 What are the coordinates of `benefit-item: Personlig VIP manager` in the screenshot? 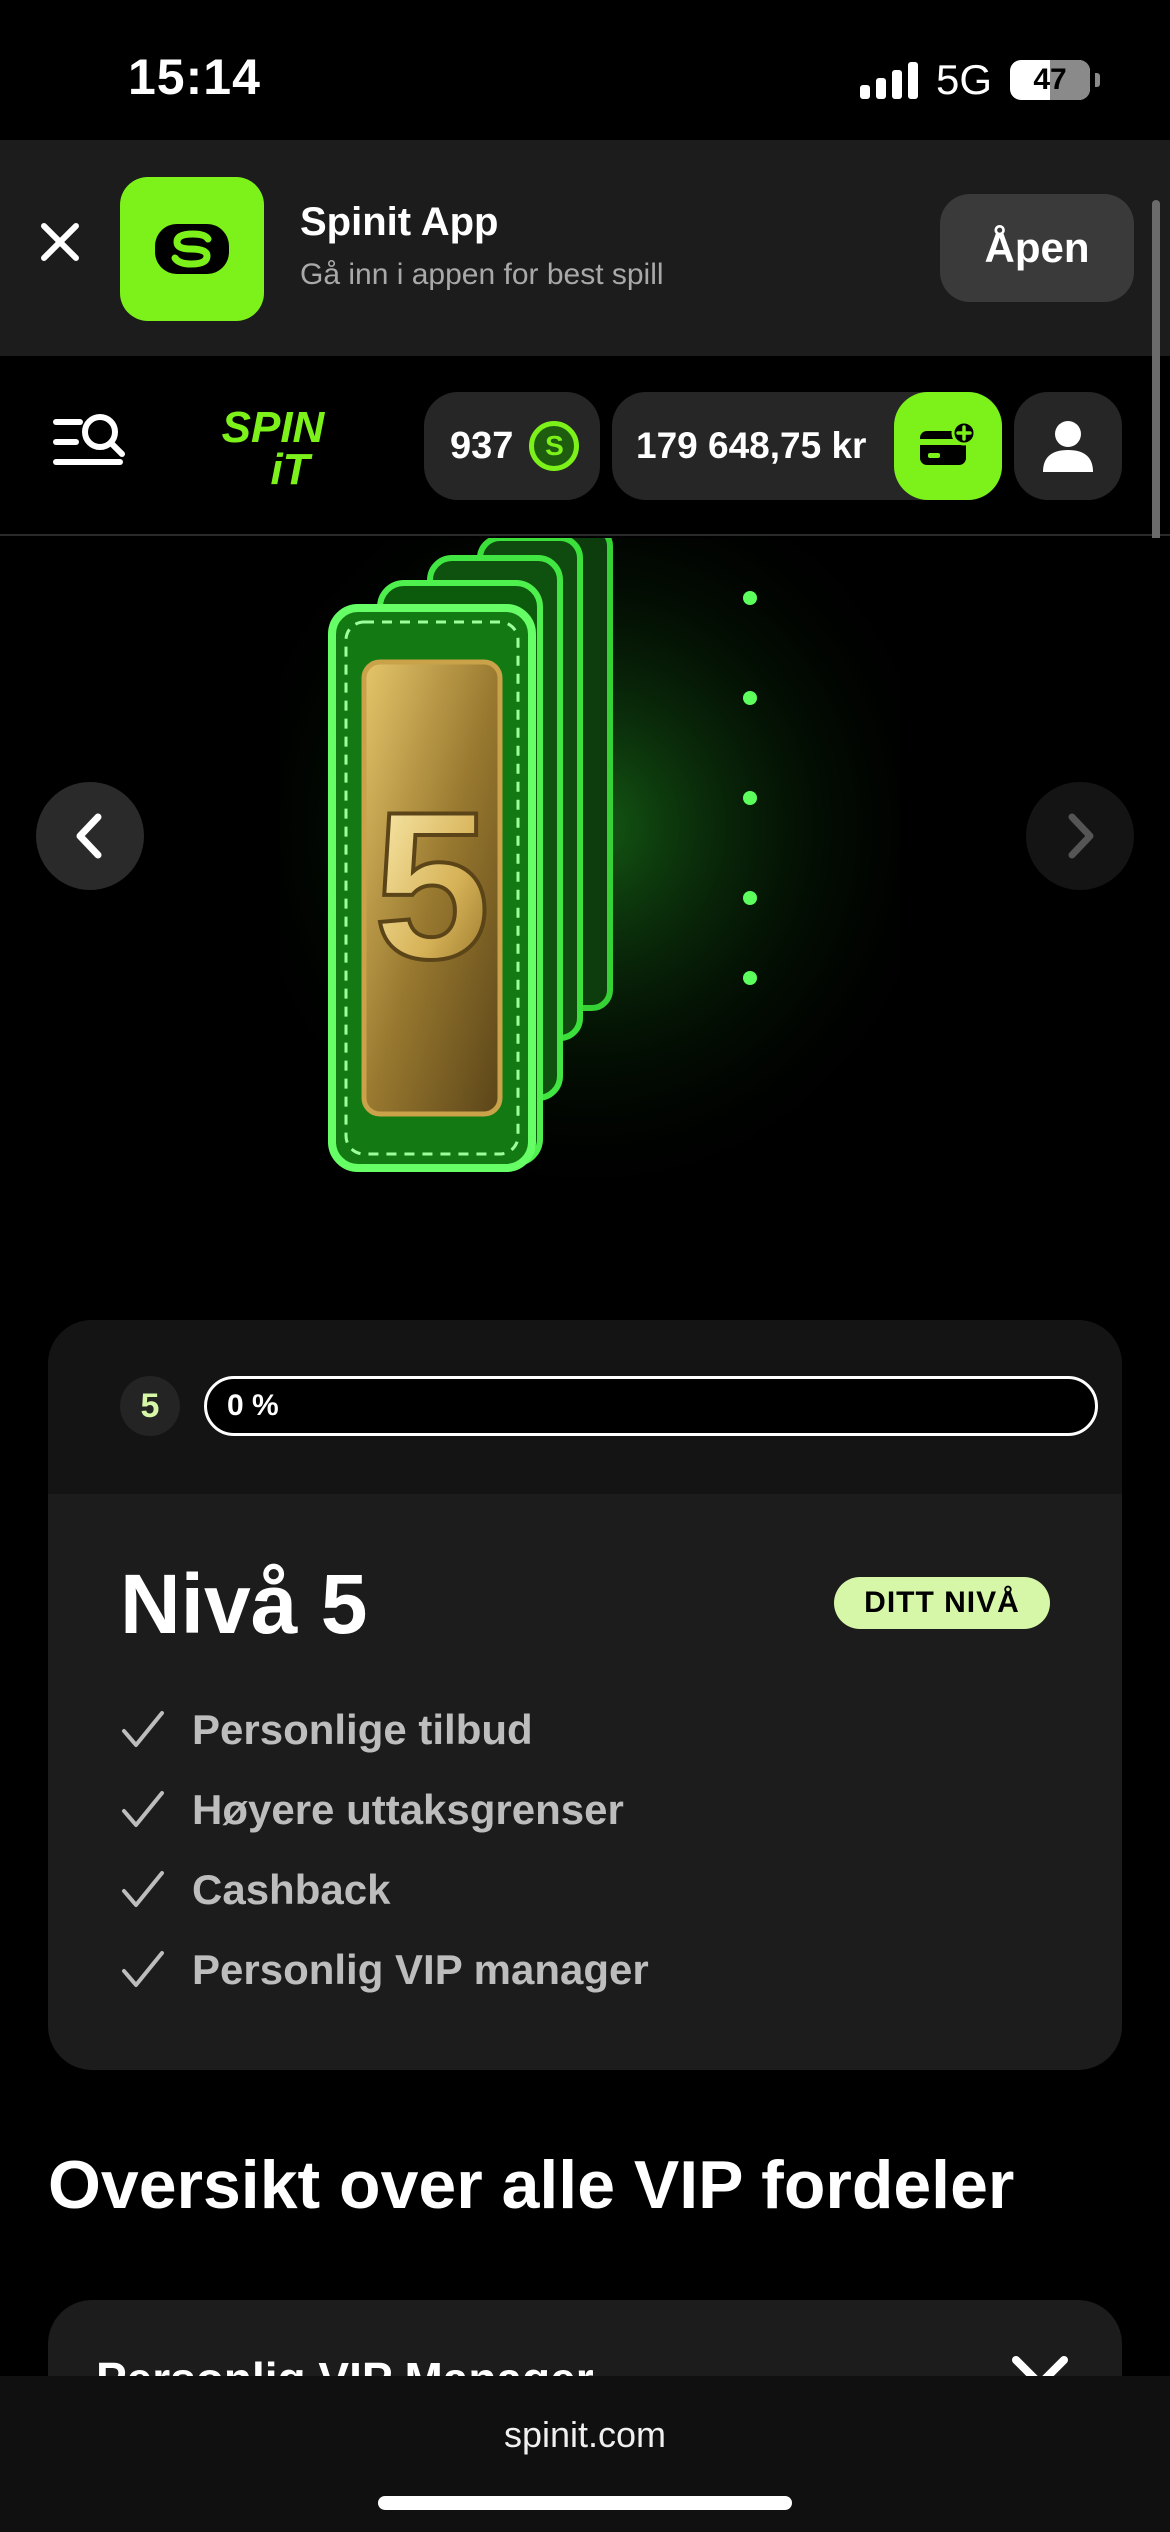 It's located at (384, 1970).